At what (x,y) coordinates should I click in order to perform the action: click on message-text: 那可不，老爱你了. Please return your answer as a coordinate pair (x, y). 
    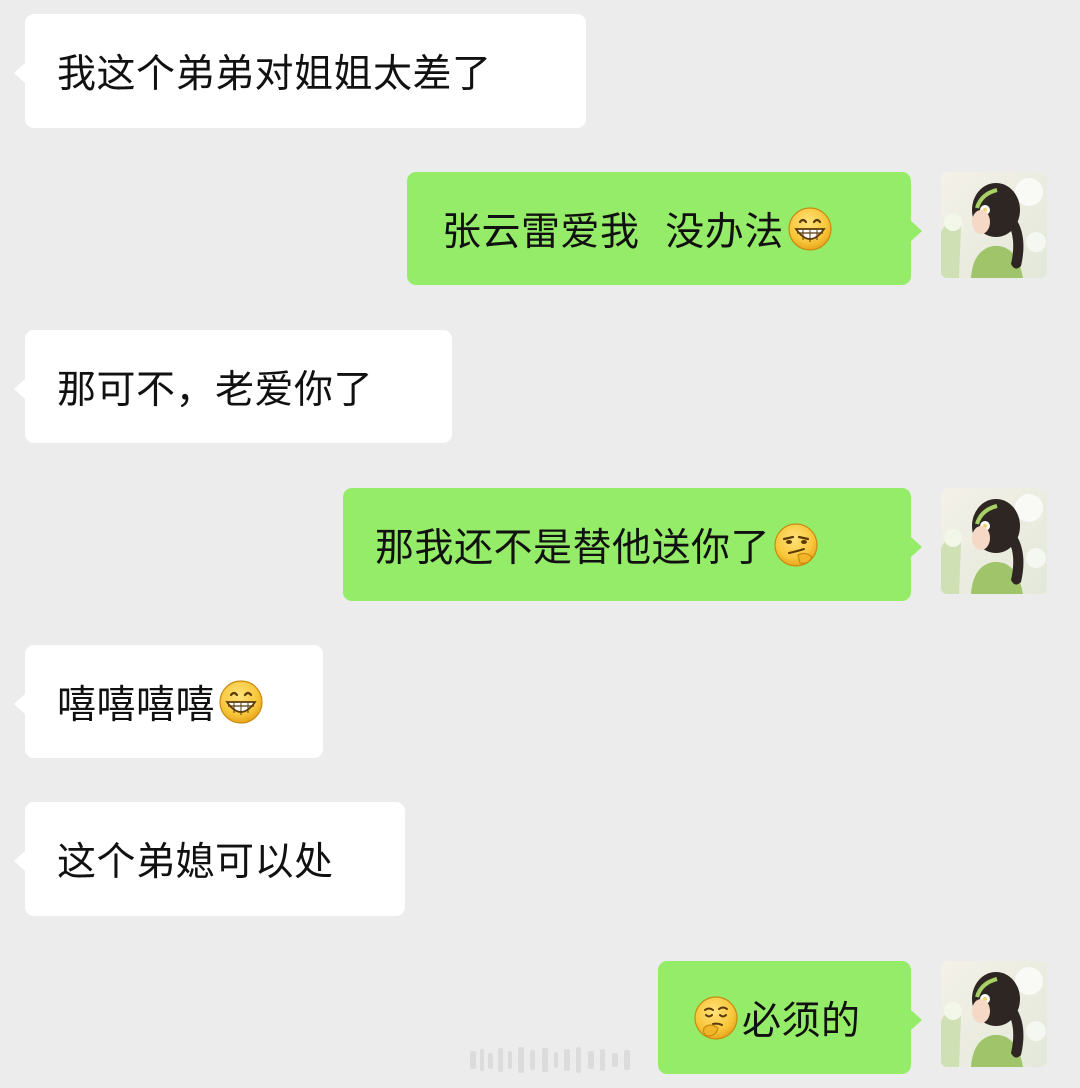
    Looking at the image, I should click on (215, 390).